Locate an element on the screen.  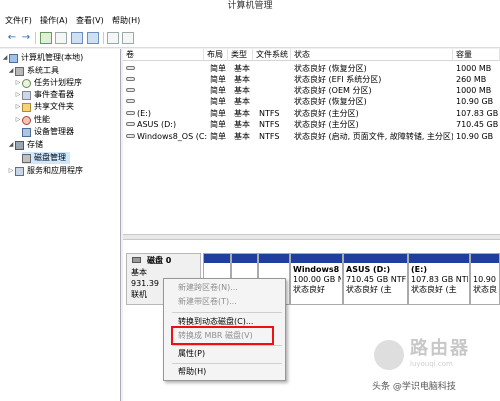
table-row: 简单 基本 状态良好 (EFI 系统分区) 260 MB is located at coordinates (311, 79).